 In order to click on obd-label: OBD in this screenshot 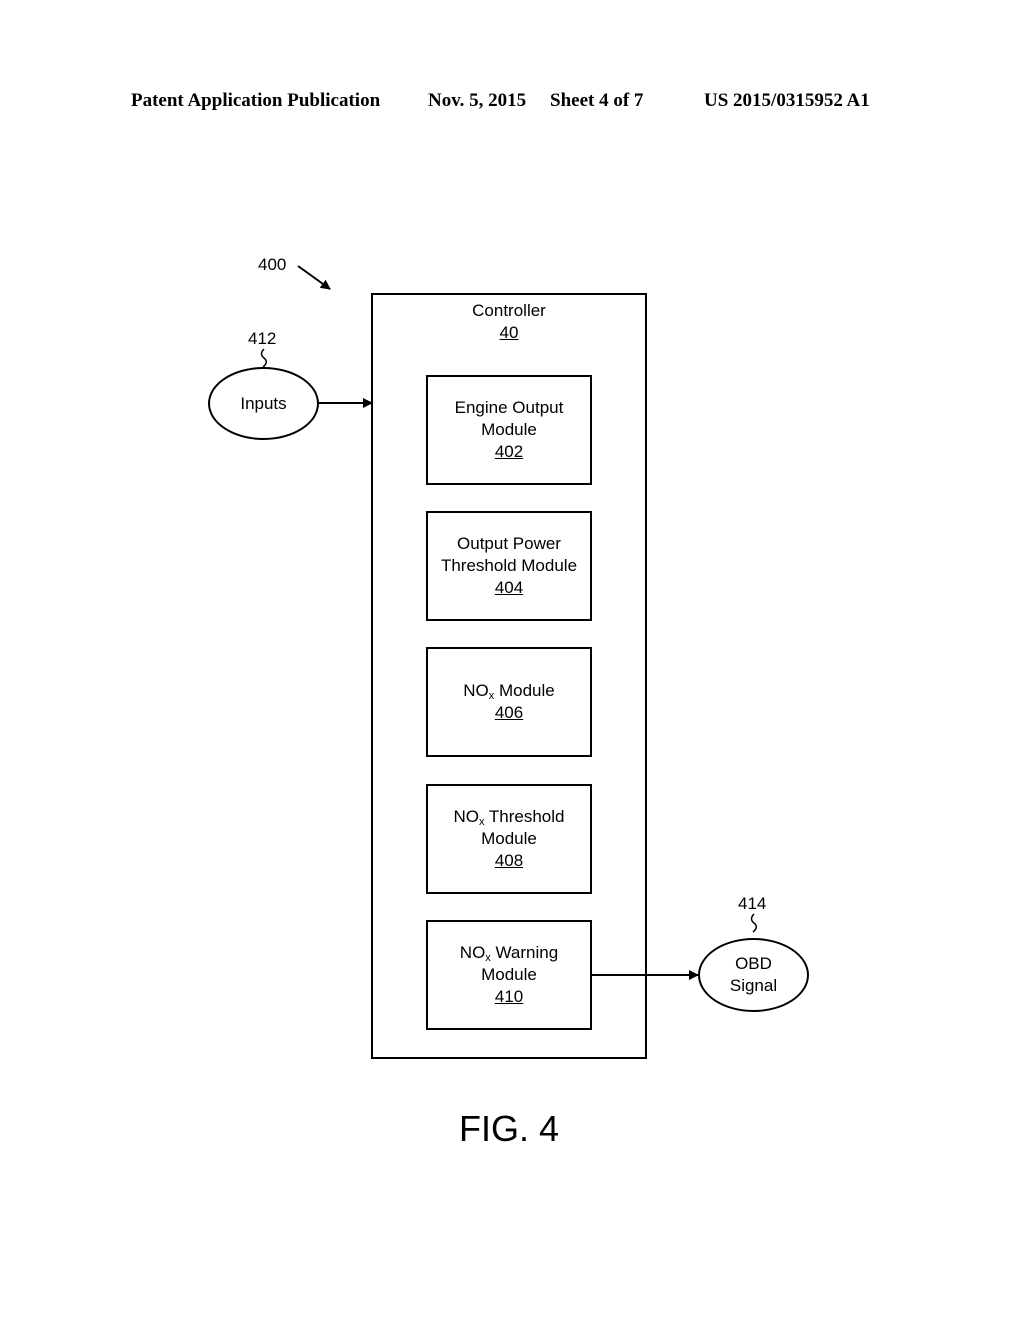, I will do `click(753, 963)`.